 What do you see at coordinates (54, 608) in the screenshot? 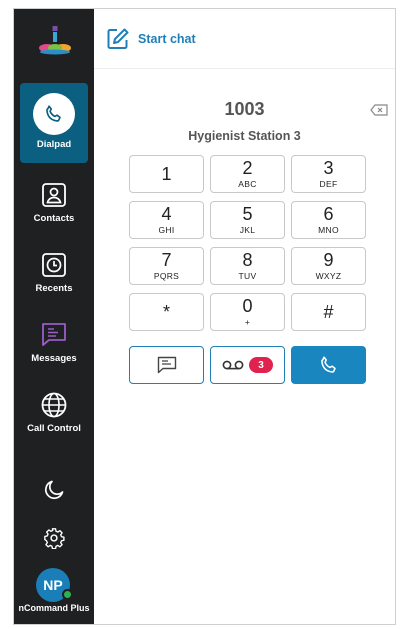
I see `user-name: nCommand Plus` at bounding box center [54, 608].